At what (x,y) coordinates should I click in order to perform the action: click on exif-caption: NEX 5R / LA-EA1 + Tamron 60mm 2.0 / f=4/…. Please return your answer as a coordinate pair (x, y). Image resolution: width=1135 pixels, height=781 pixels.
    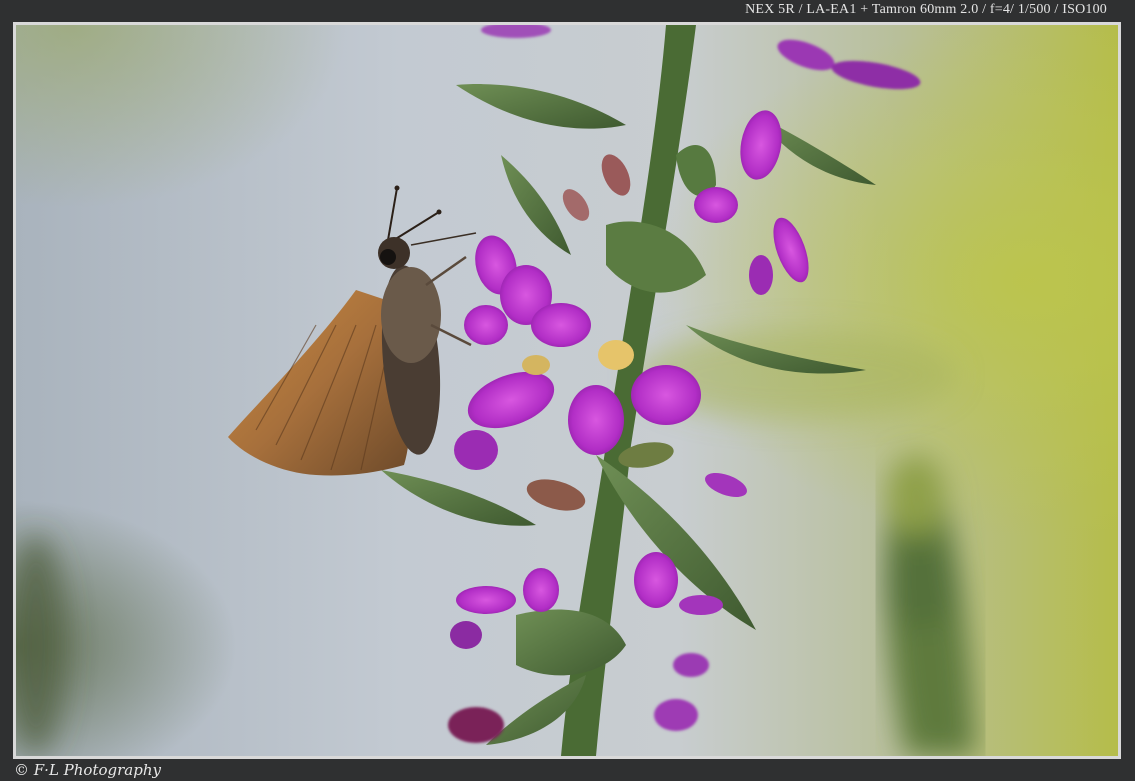
    Looking at the image, I should click on (926, 9).